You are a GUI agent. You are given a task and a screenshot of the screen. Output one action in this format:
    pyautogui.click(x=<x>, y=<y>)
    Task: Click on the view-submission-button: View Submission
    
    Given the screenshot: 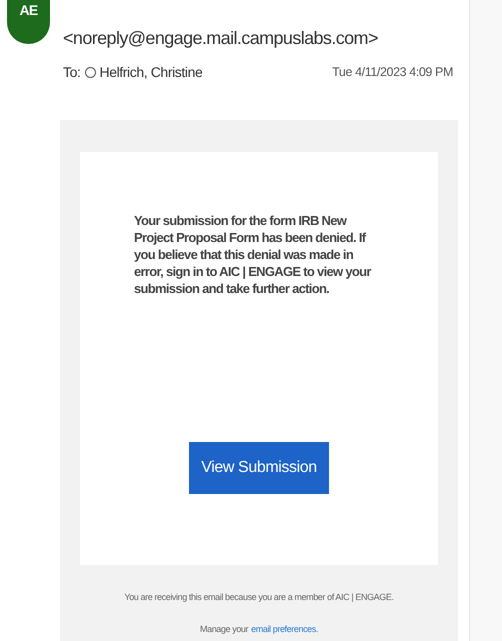 What is the action you would take?
    pyautogui.click(x=259, y=468)
    